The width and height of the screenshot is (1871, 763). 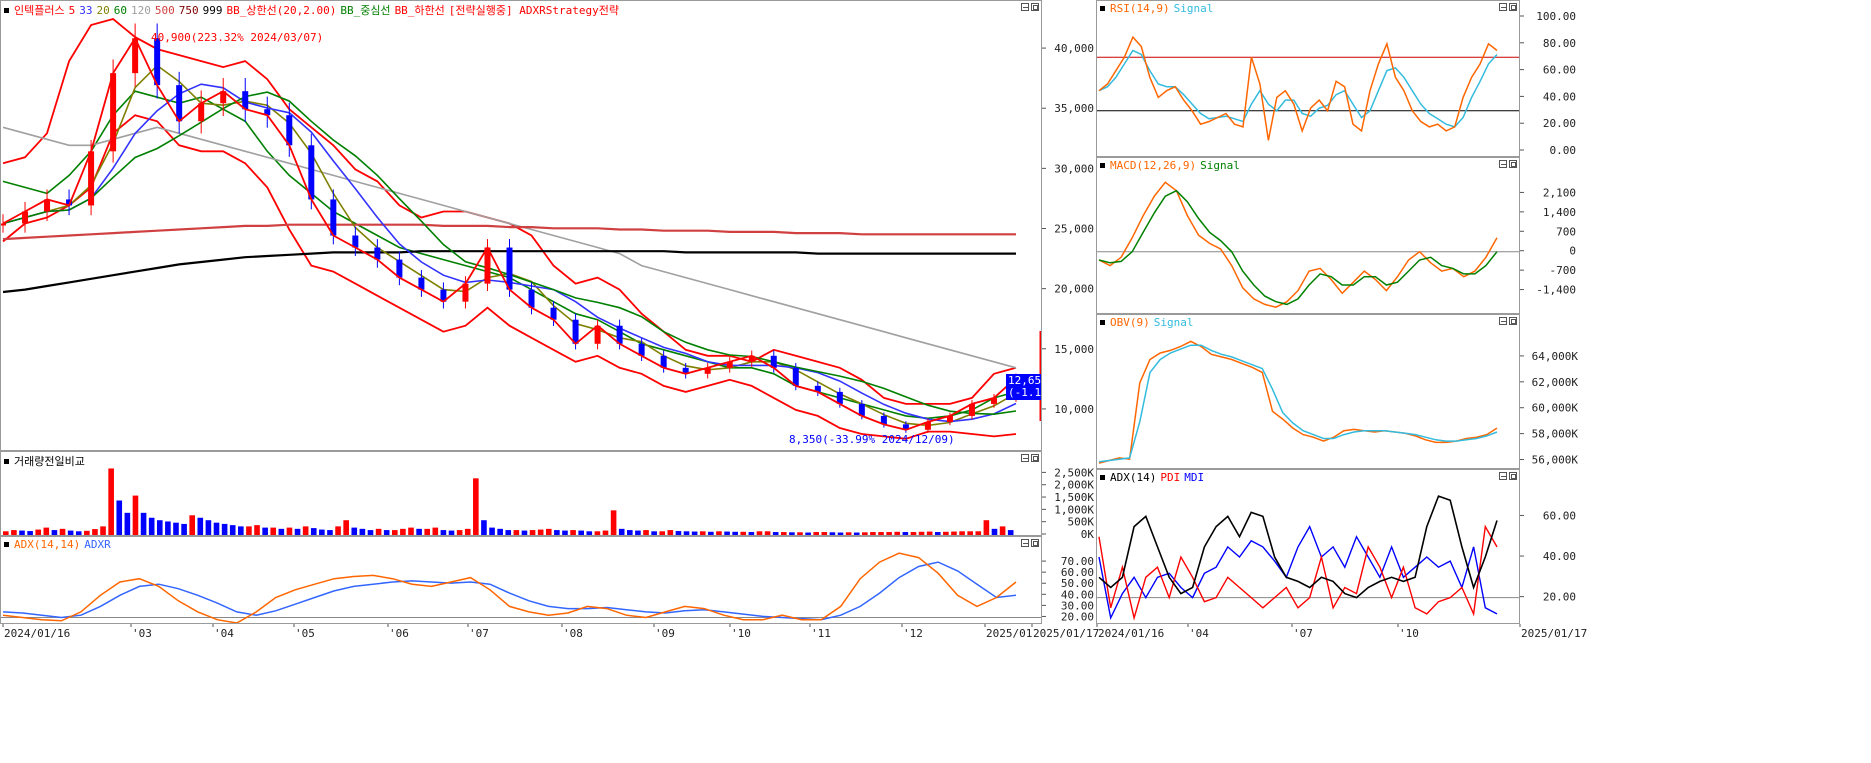 What do you see at coordinates (1030, 543) in the screenshot?
I see `adx-bottom-window-buttons` at bounding box center [1030, 543].